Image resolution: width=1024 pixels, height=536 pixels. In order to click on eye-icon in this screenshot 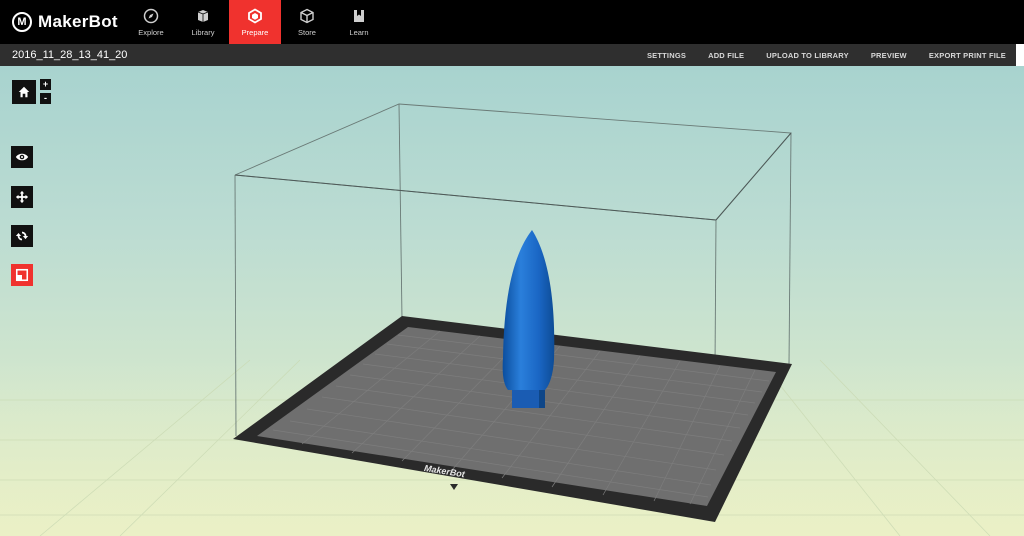, I will do `click(22, 157)`.